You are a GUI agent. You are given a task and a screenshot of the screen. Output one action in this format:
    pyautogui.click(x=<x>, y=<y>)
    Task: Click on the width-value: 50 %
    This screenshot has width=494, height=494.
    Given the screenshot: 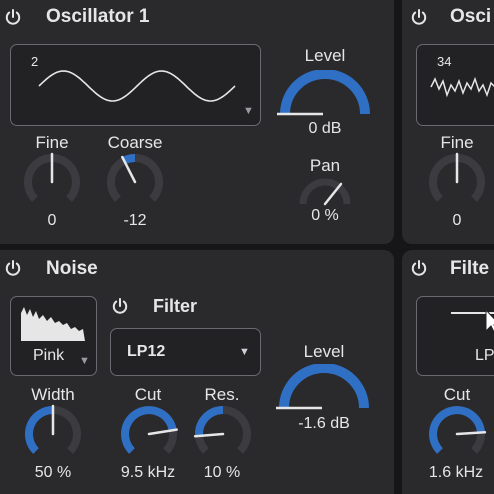 What is the action you would take?
    pyautogui.click(x=53, y=472)
    